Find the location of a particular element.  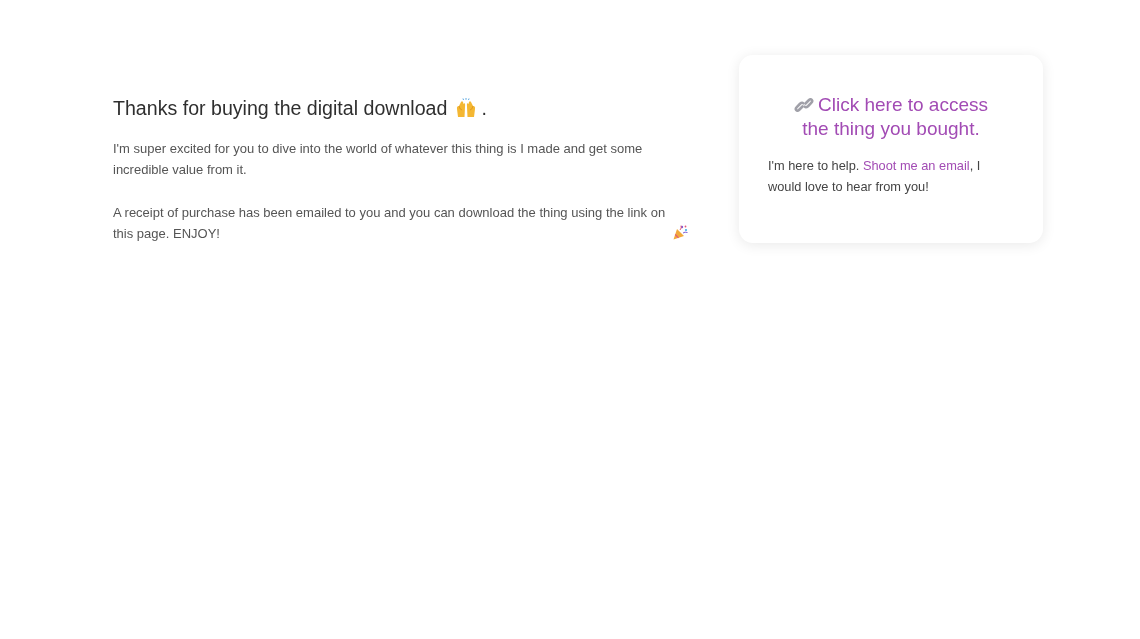

raised-hands-icon is located at coordinates (466, 108).